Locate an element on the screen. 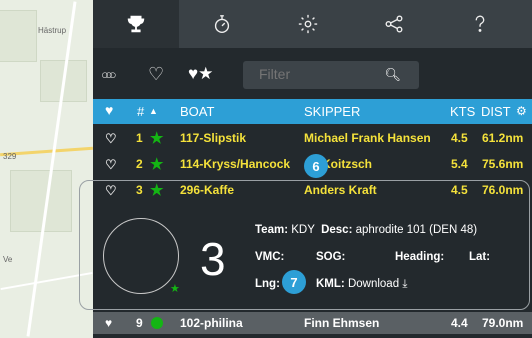 This screenshot has width=532, height=338. row-boat: 114-Kryss/Hancock is located at coordinates (235, 164).